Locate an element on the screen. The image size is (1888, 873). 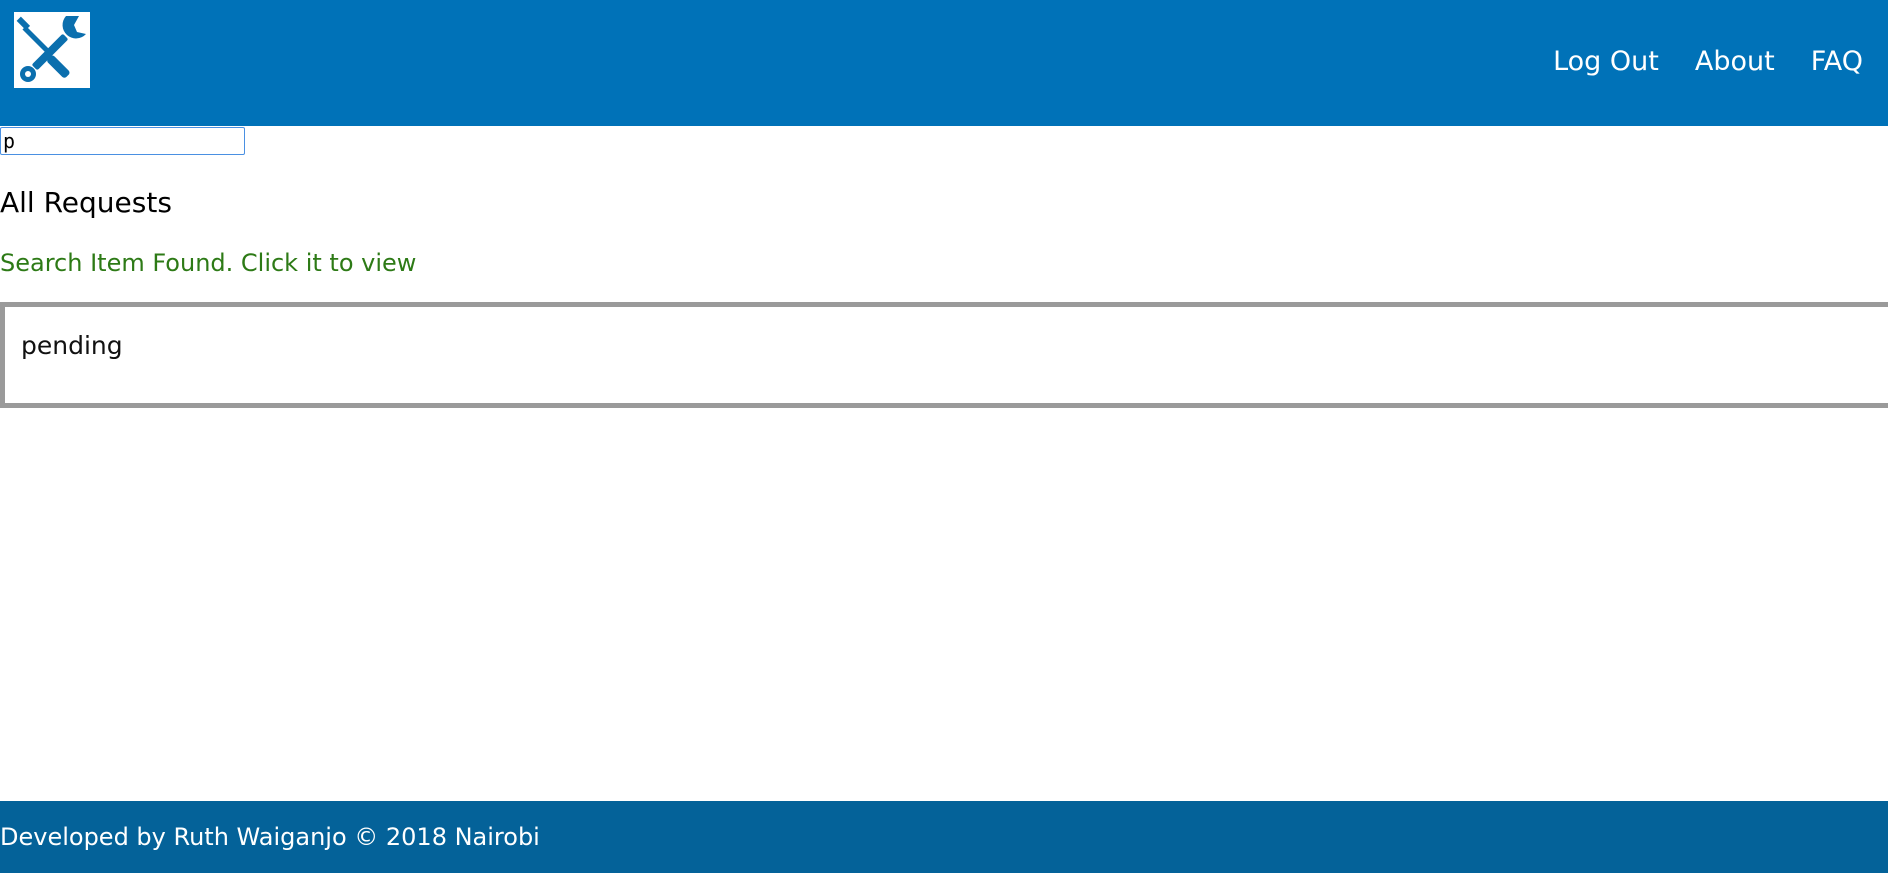
search-status-message: Search Item Found. Click it to view is located at coordinates (208, 263).